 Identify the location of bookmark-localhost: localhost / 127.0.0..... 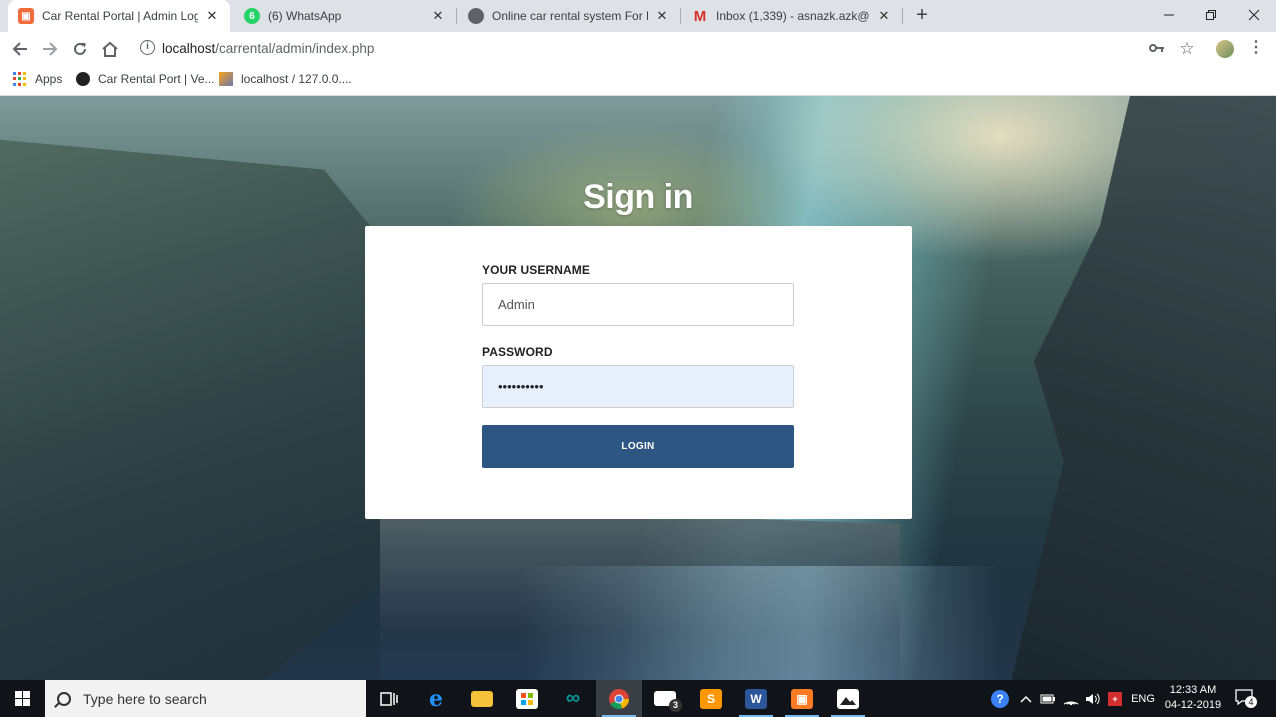
(285, 79).